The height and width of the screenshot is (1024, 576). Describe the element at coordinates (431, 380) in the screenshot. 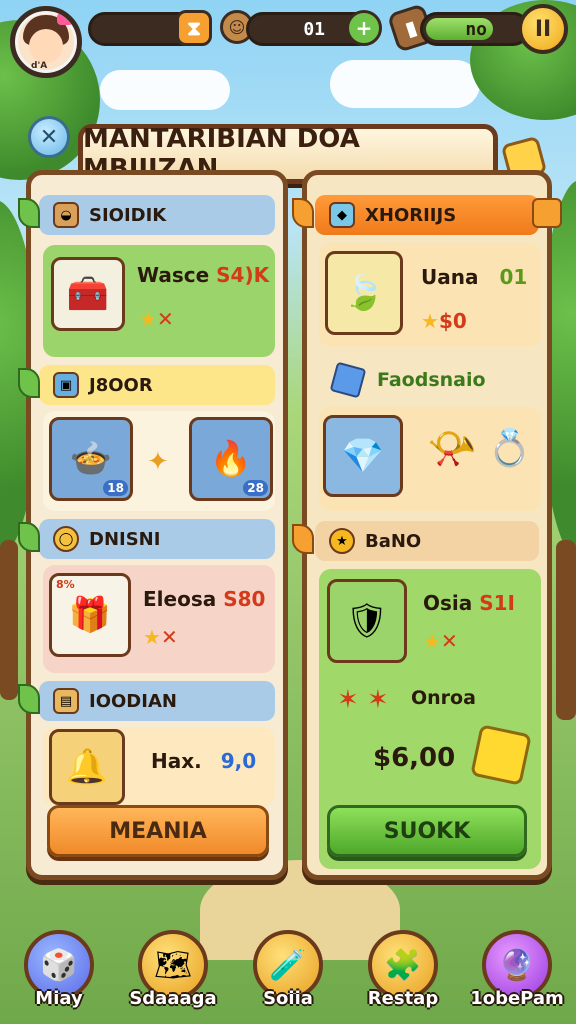

I see `section-label: Faodsnaio` at that location.